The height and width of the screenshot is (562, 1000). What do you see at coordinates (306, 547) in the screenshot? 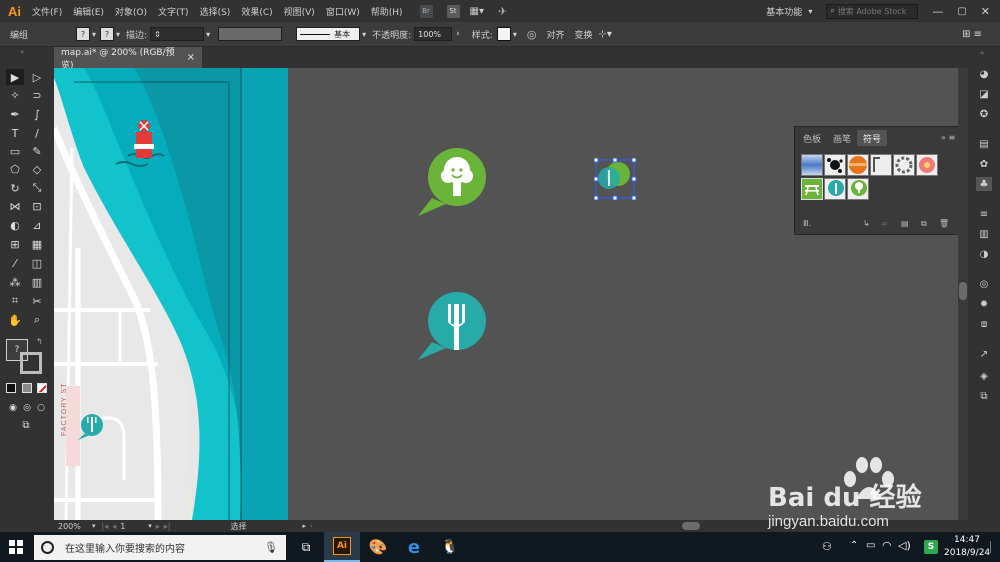
I see `task-view-icon: ⧉` at bounding box center [306, 547].